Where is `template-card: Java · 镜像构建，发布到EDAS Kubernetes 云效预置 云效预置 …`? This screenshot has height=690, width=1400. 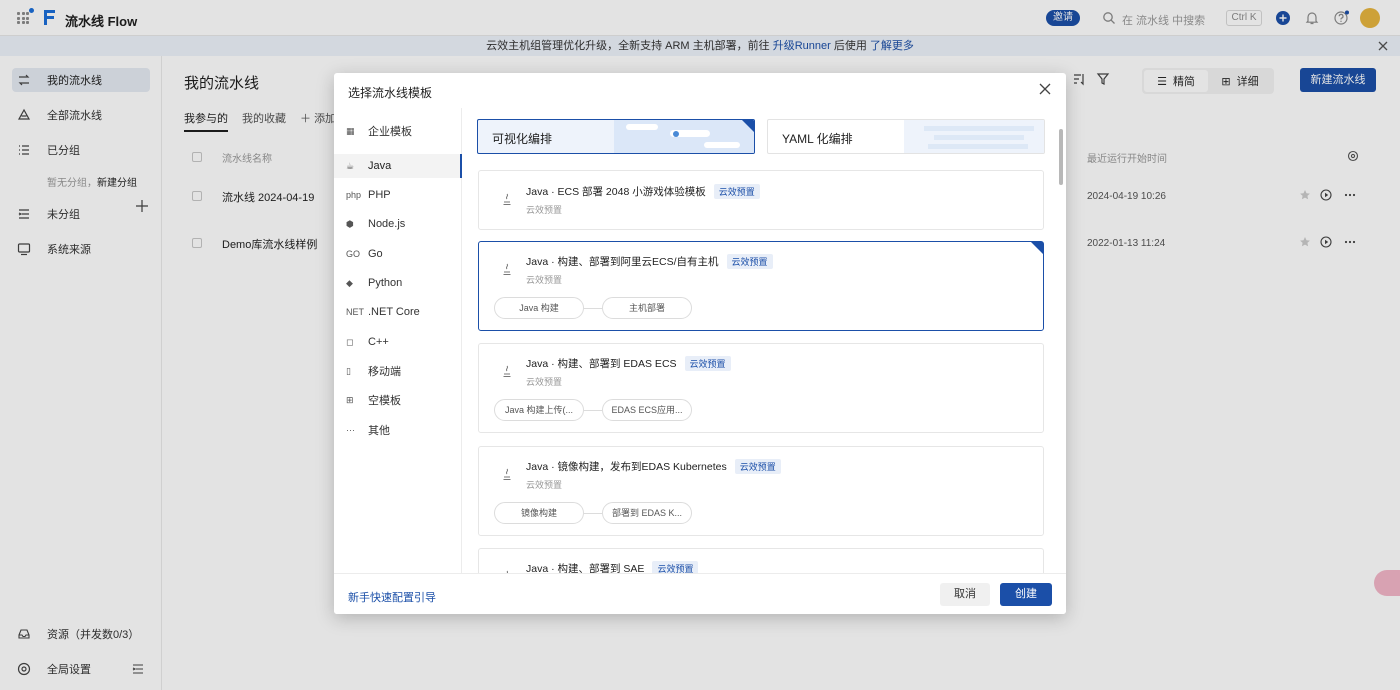
template-card: Java · 镜像构建，发布到EDAS Kubernetes 云效预置 云效预置 … is located at coordinates (761, 491).